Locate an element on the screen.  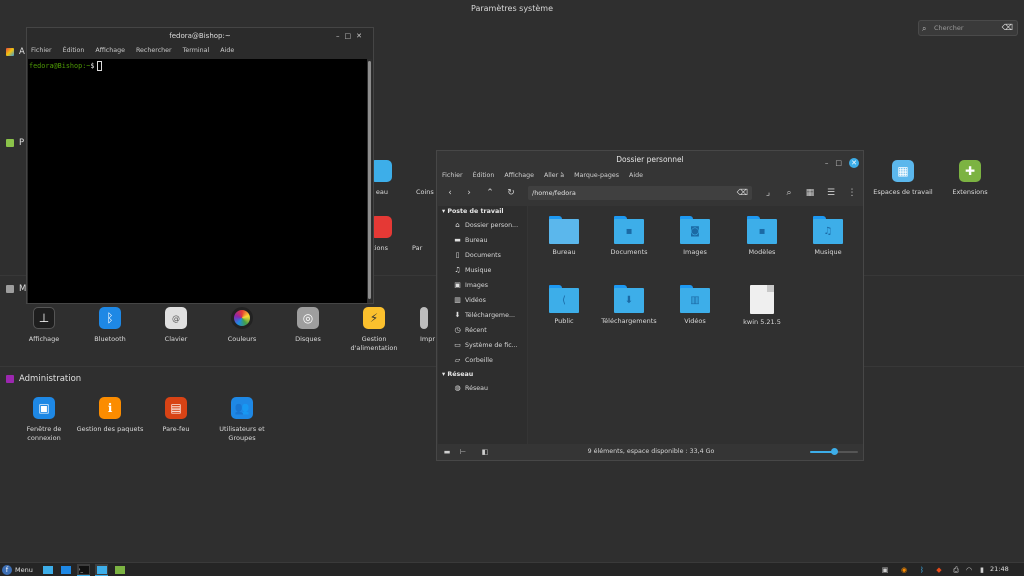
compact-view-icon: ⋮ is located at coordinates (852, 193).